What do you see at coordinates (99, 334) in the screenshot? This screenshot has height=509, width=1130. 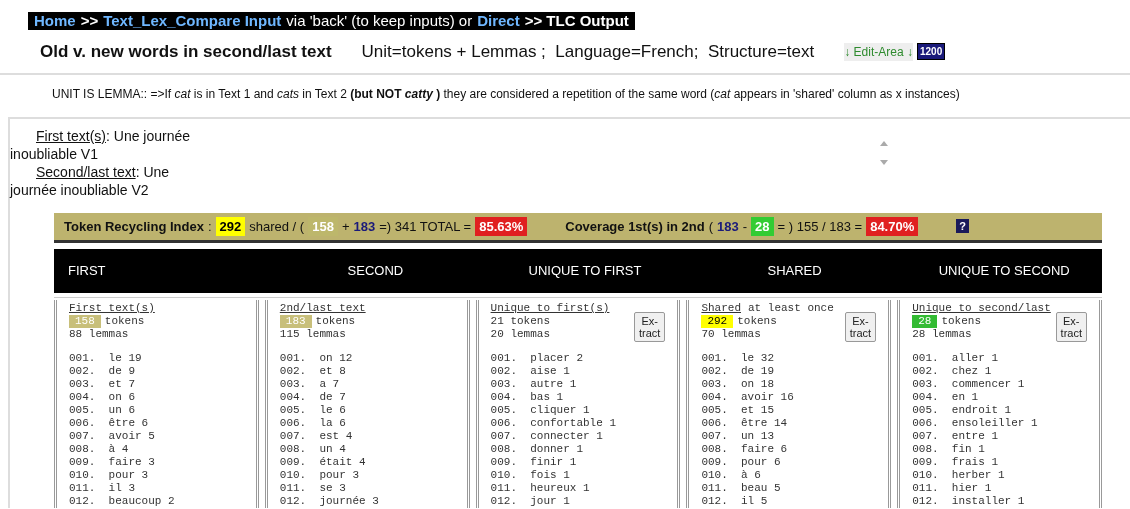 I see `lemma-count: 88 lemmas` at bounding box center [99, 334].